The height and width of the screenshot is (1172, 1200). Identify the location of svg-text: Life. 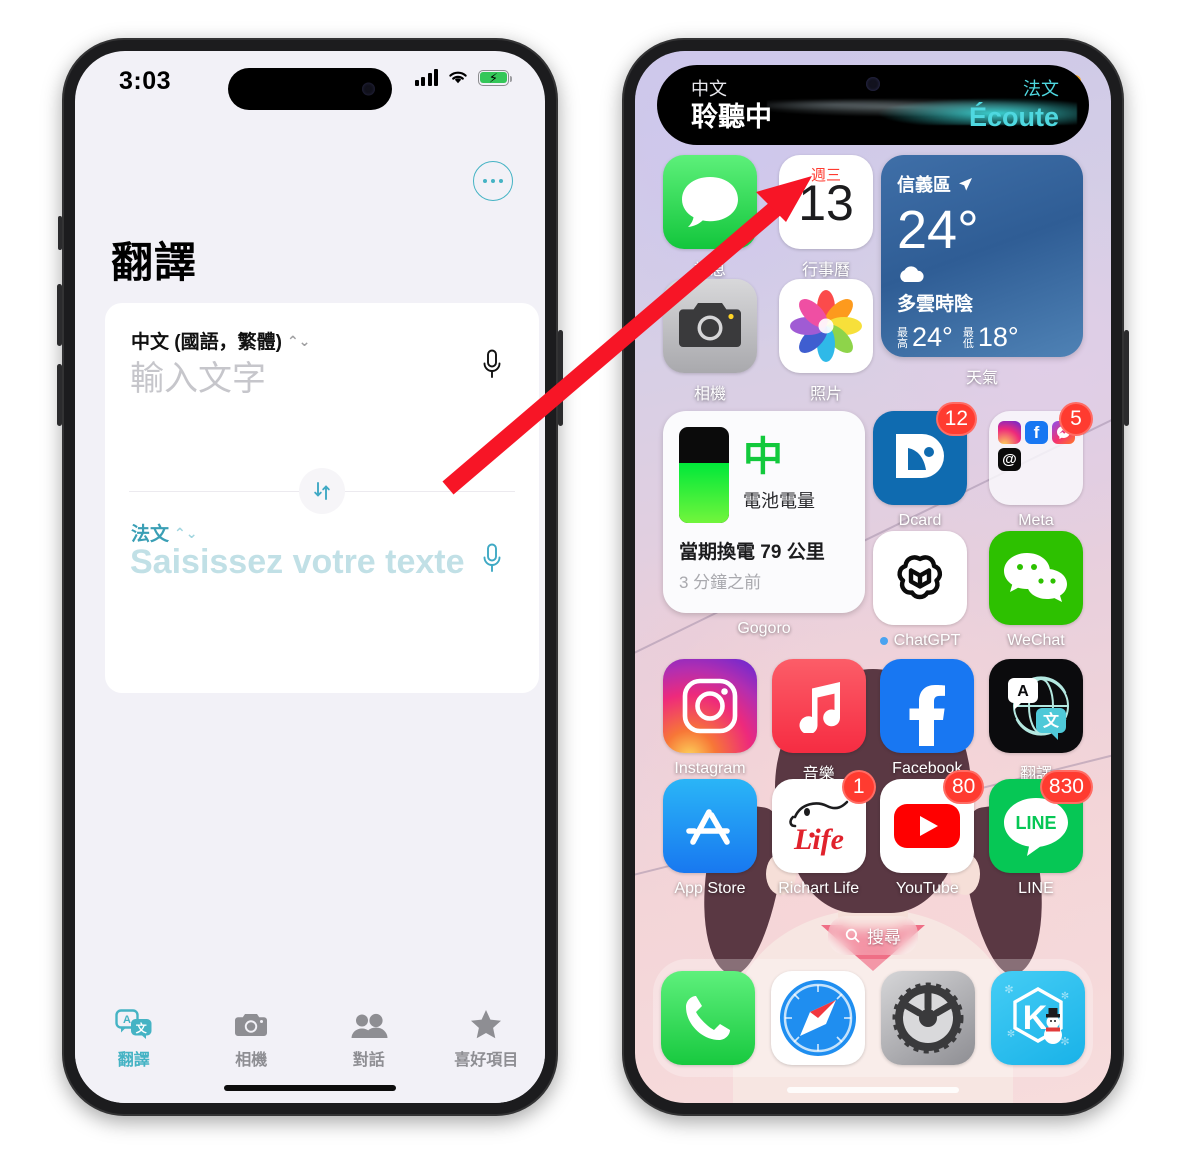
(818, 839).